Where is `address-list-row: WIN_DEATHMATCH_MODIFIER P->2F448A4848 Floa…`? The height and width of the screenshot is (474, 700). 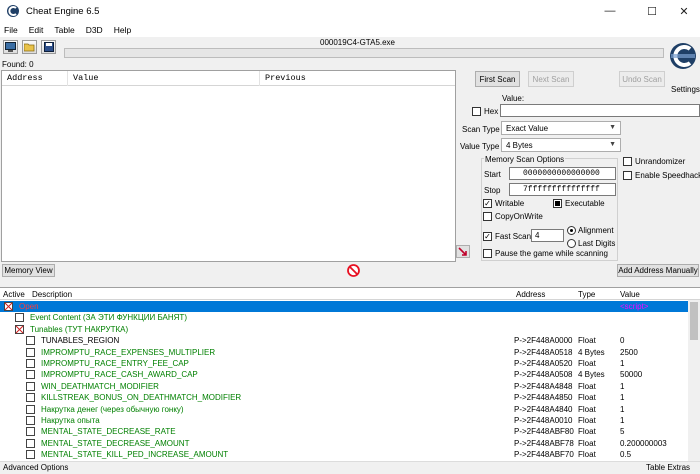
address-list-row: WIN_DEATHMATCH_MODIFIER P->2F448A4848 Floa… is located at coordinates (344, 386).